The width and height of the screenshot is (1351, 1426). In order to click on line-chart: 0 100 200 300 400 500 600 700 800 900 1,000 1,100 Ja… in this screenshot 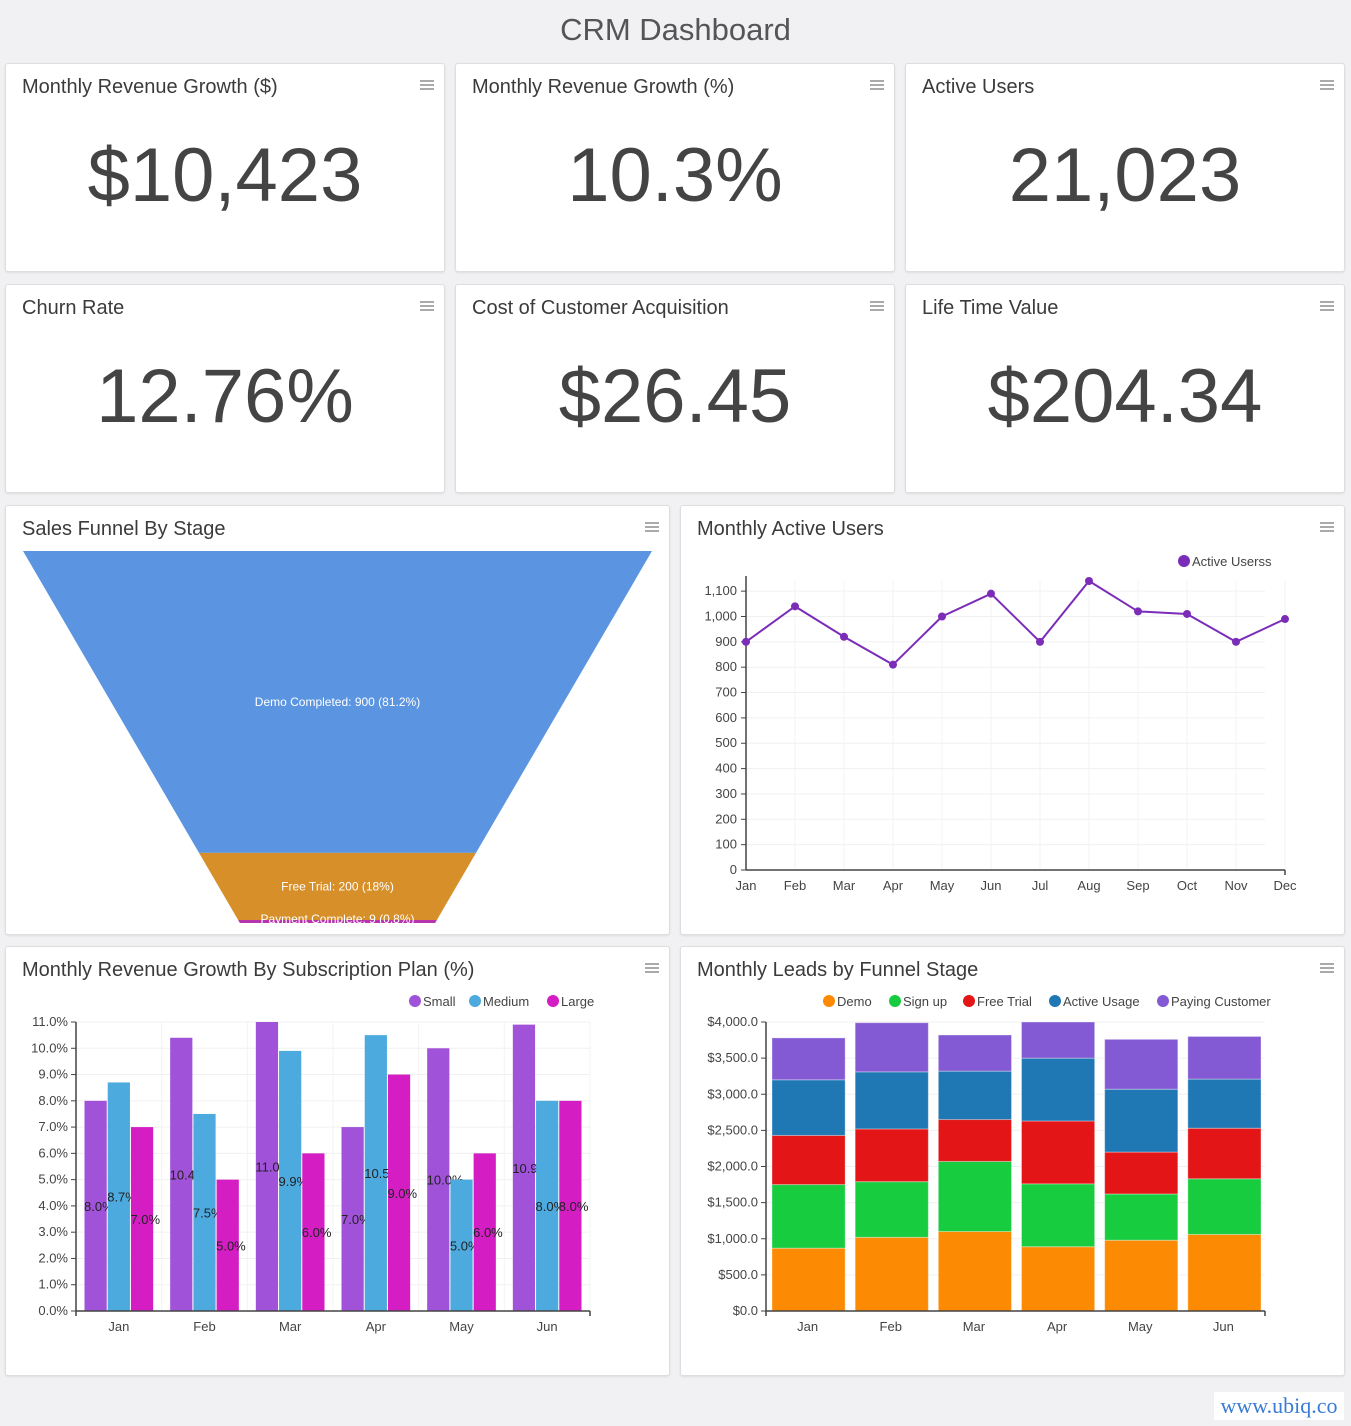, I will do `click(1000, 723)`.